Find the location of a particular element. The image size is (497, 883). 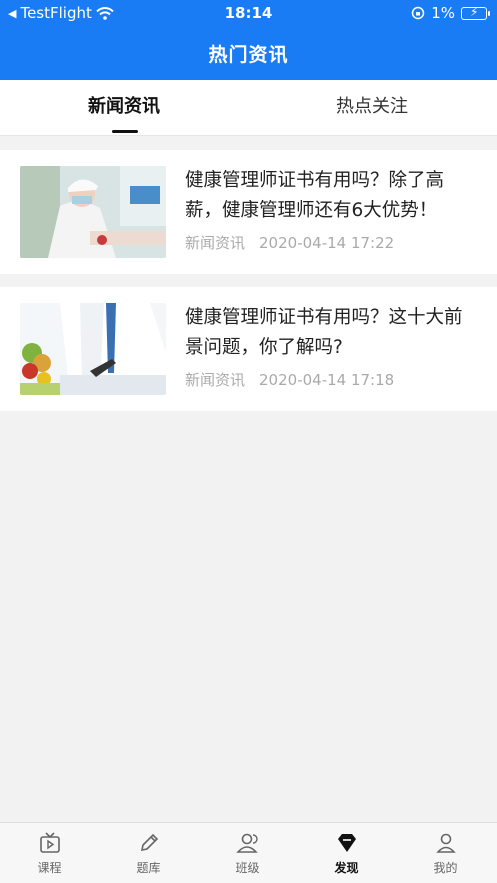

status-right: 1% ⚡ is located at coordinates (450, 13).